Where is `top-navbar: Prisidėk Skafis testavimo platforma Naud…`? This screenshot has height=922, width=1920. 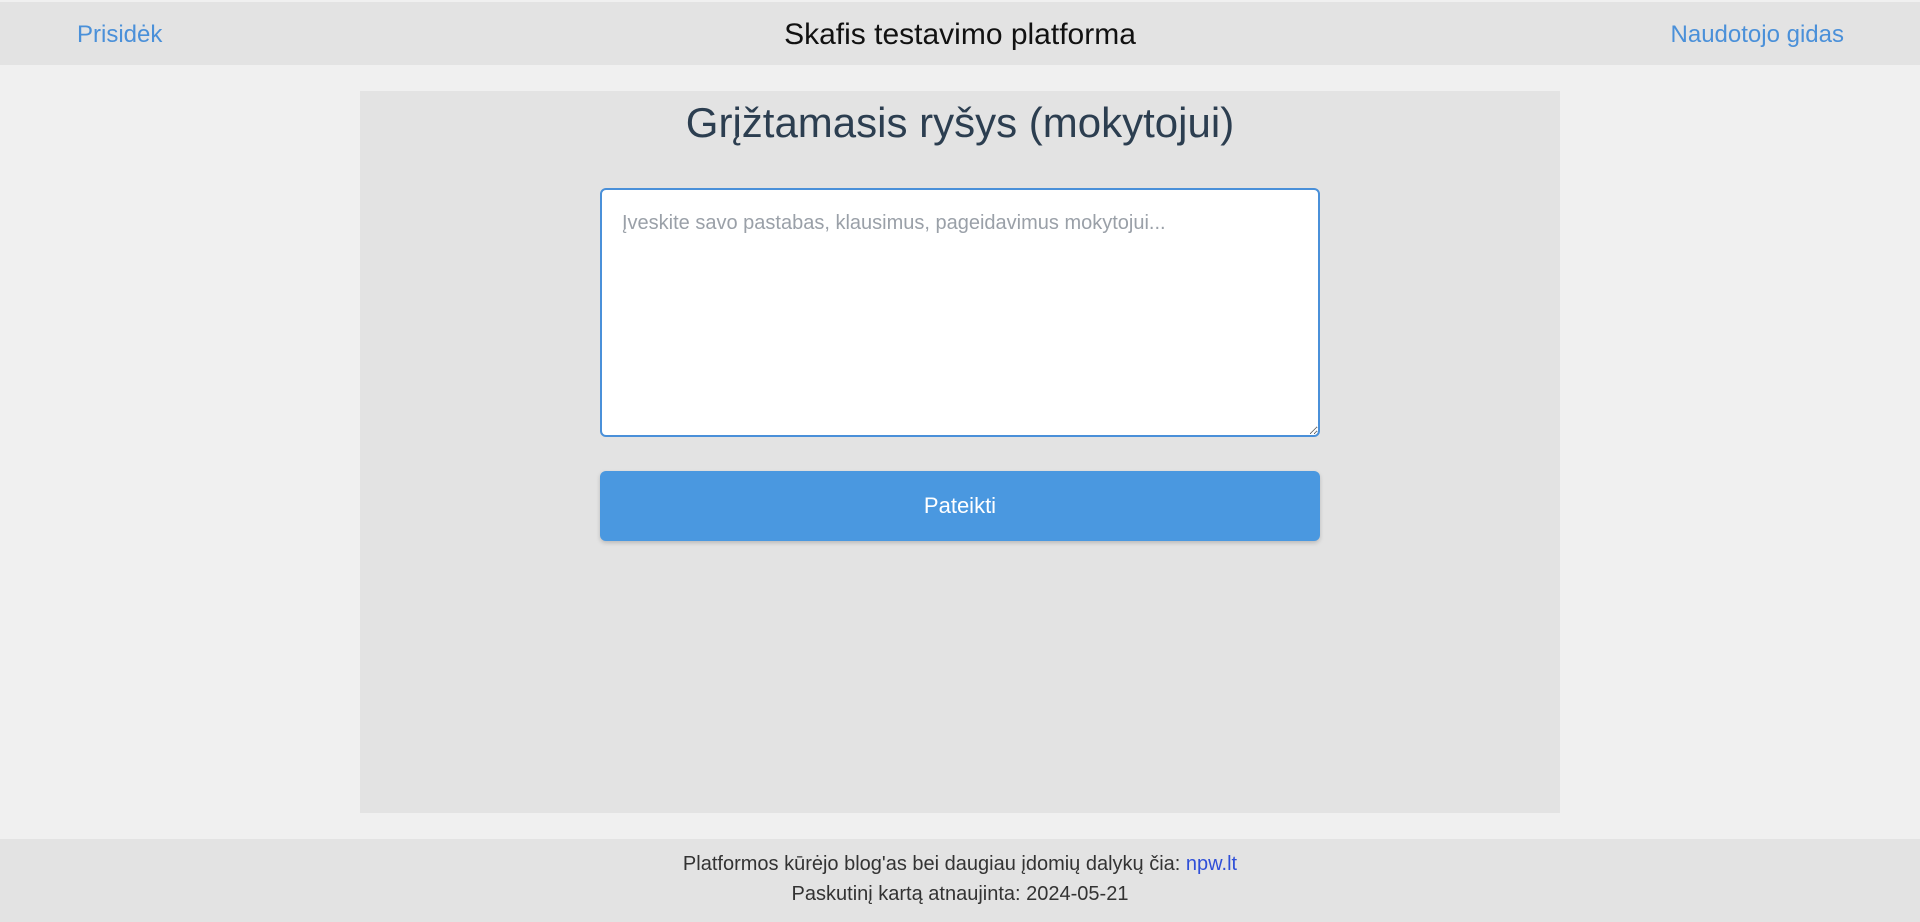
top-navbar: Prisidėk Skafis testavimo platforma Naud… is located at coordinates (960, 33).